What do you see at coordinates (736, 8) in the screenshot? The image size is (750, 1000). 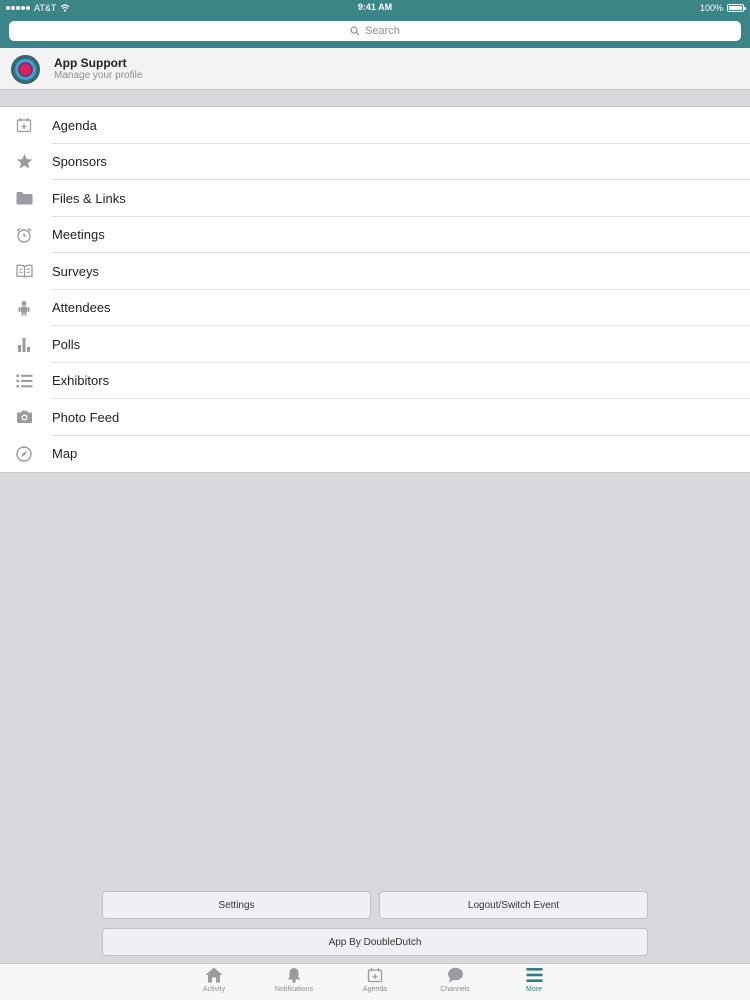 I see `battery-icon` at bounding box center [736, 8].